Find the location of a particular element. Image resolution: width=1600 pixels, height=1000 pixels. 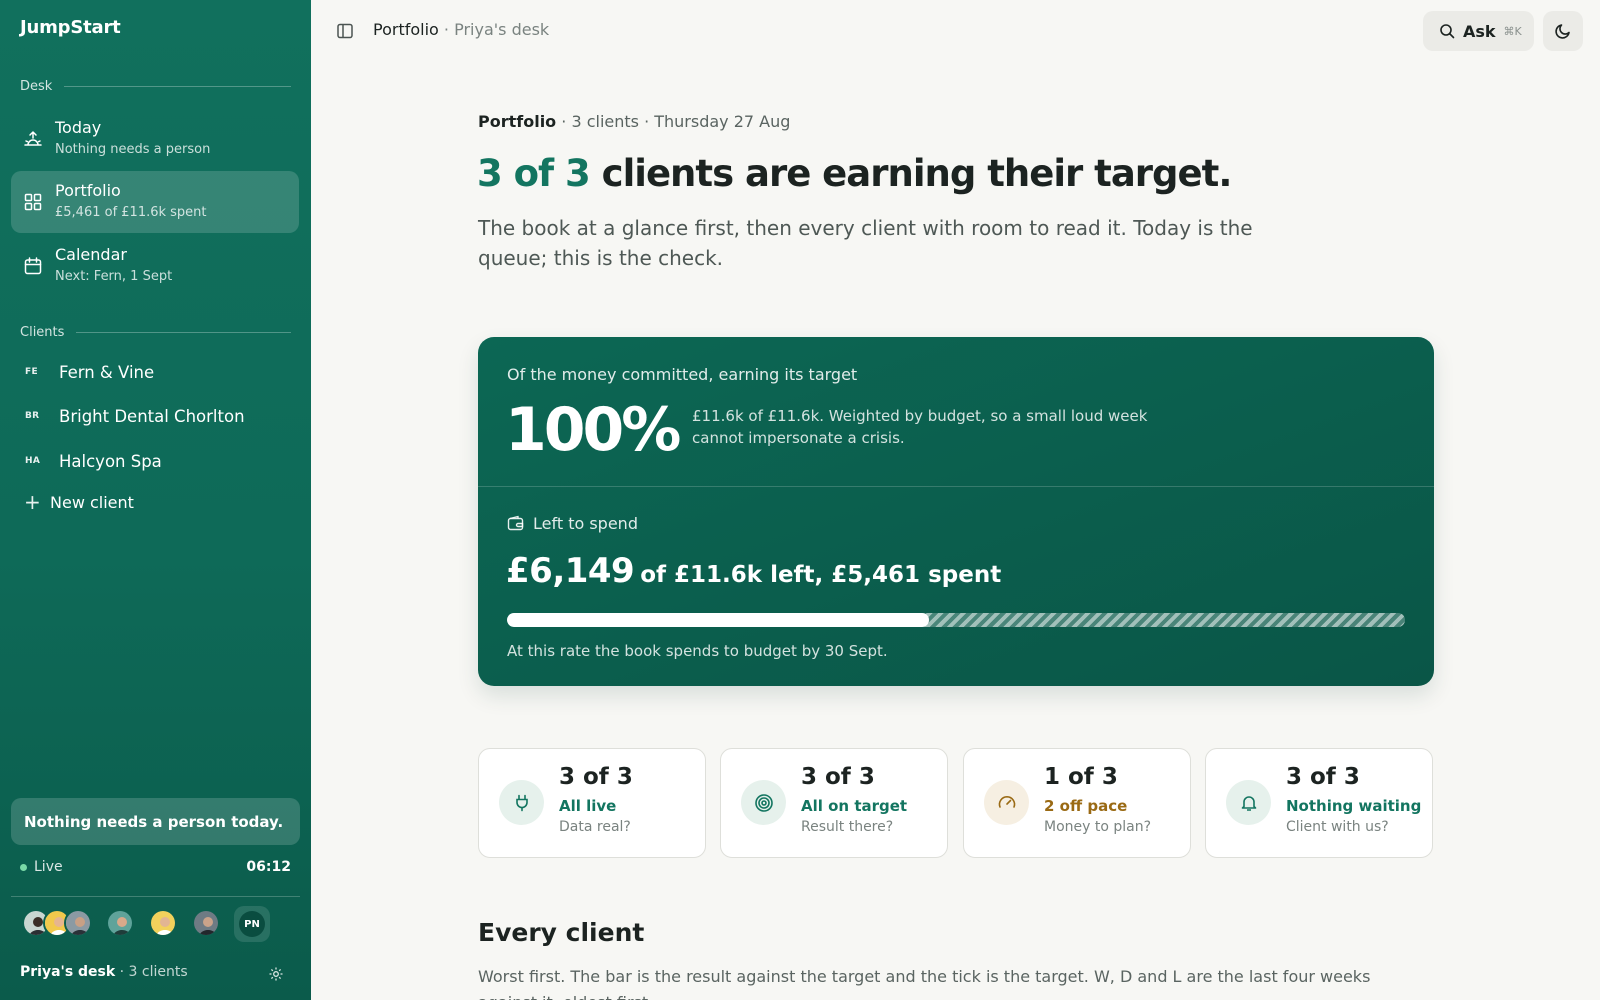

breadcrumb: Portfolio · Priya's desk is located at coordinates (461, 29).